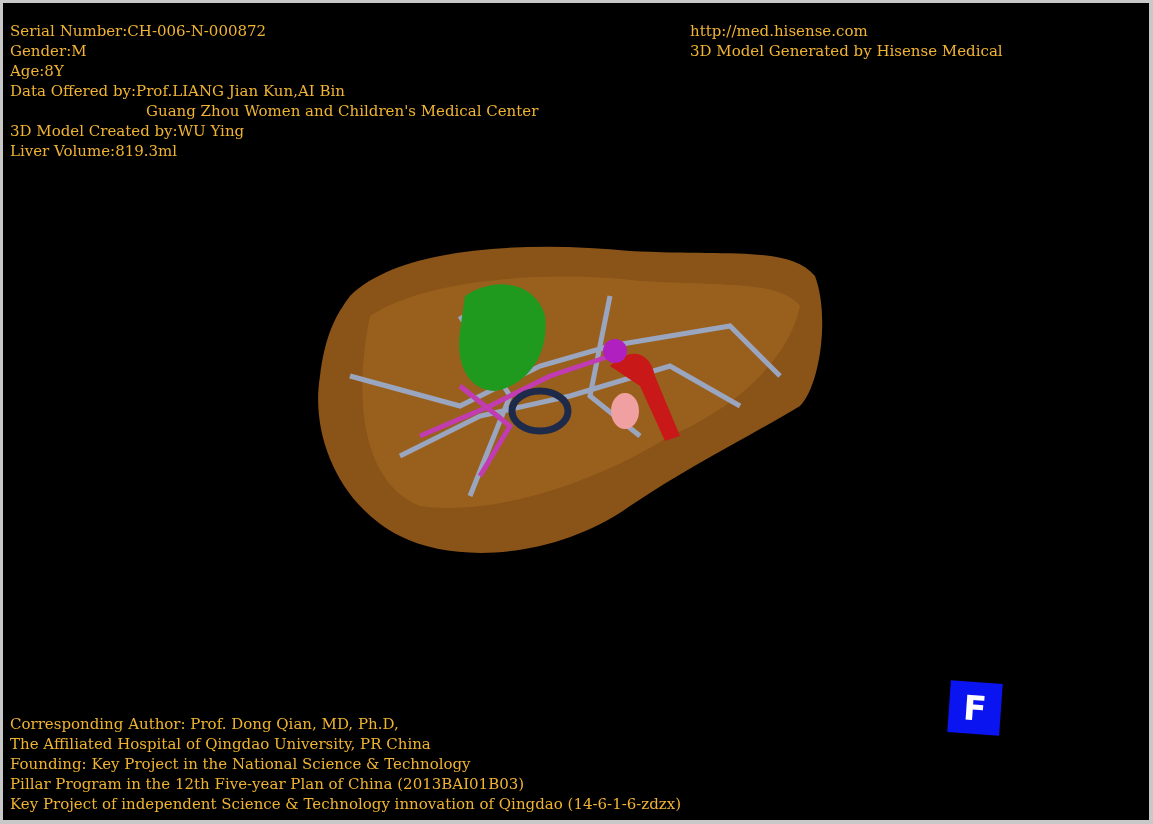  I want to click on info-text: Liver Volume:819.3ml, so click(94, 151).